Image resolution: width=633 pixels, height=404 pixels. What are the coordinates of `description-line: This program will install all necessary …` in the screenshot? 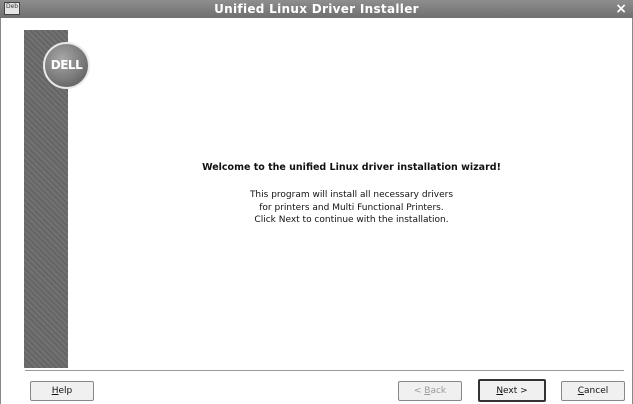 It's located at (351, 195).